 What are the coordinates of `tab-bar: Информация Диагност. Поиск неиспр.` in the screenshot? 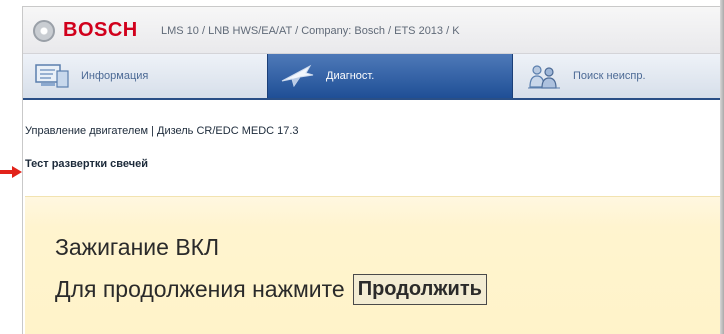 It's located at (373, 77).